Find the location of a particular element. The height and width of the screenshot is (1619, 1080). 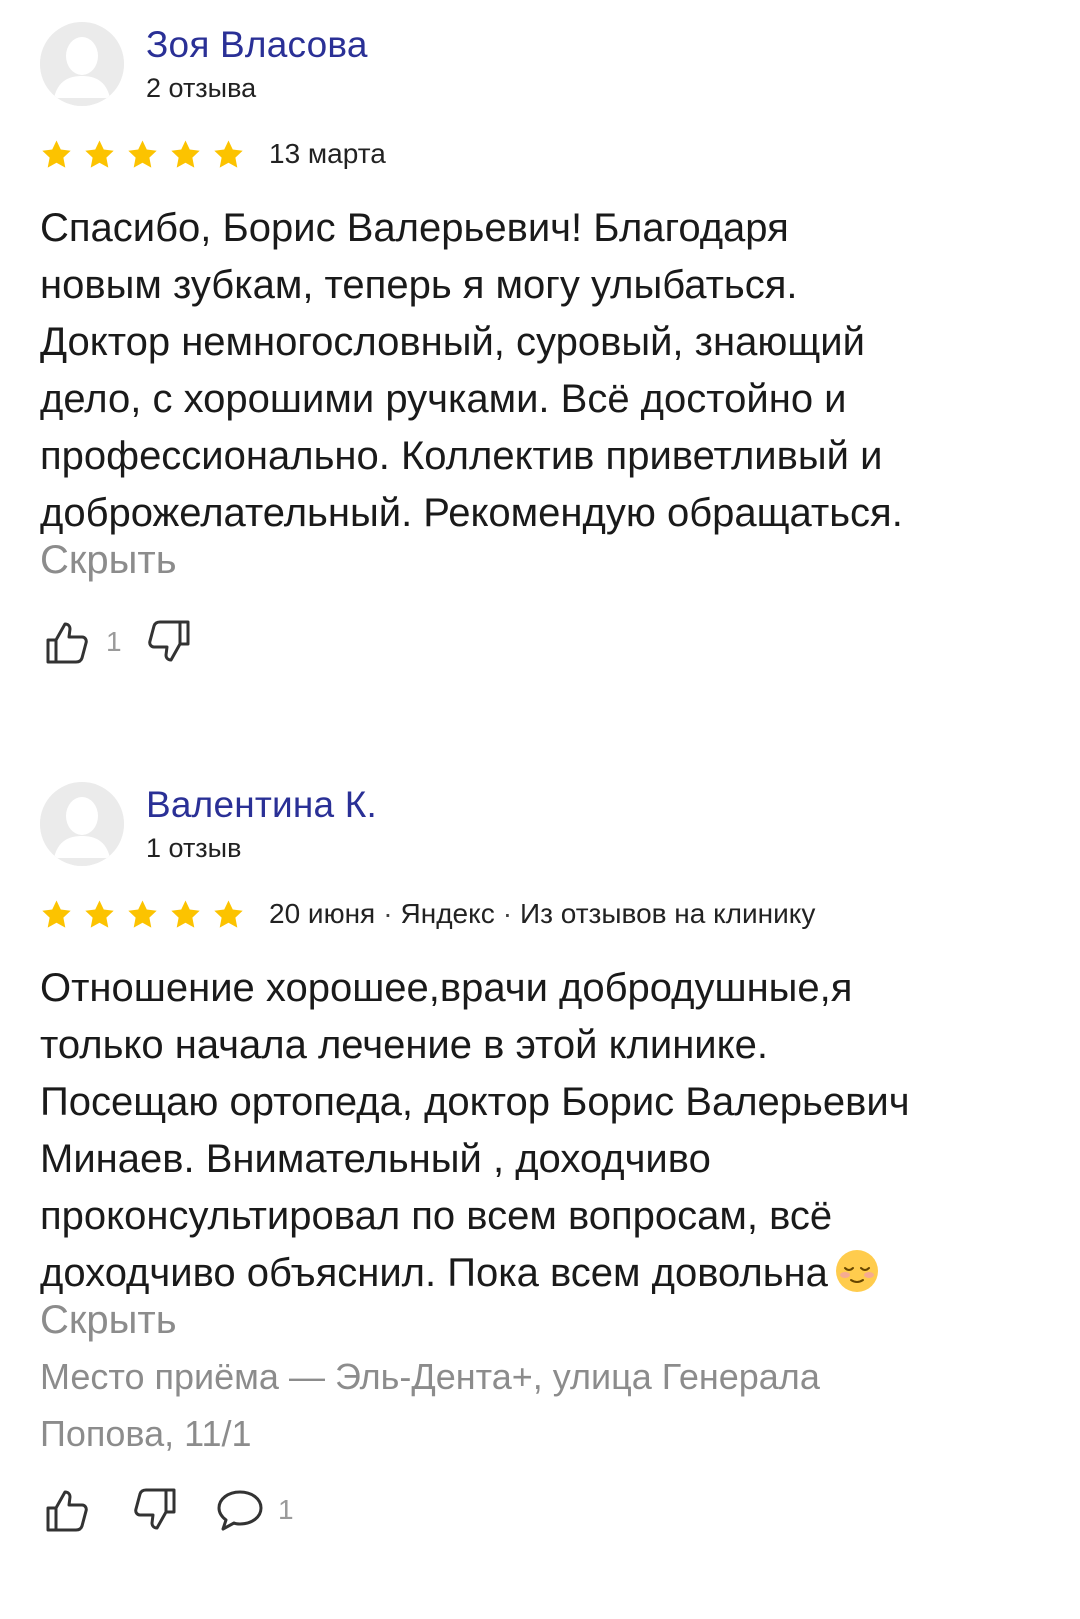

place-line: Попова, 11/1 is located at coordinates (146, 1433).